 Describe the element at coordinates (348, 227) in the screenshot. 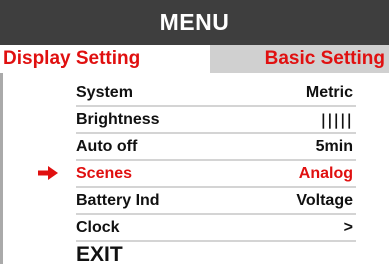

I see `chevron-right-icon: >` at that location.